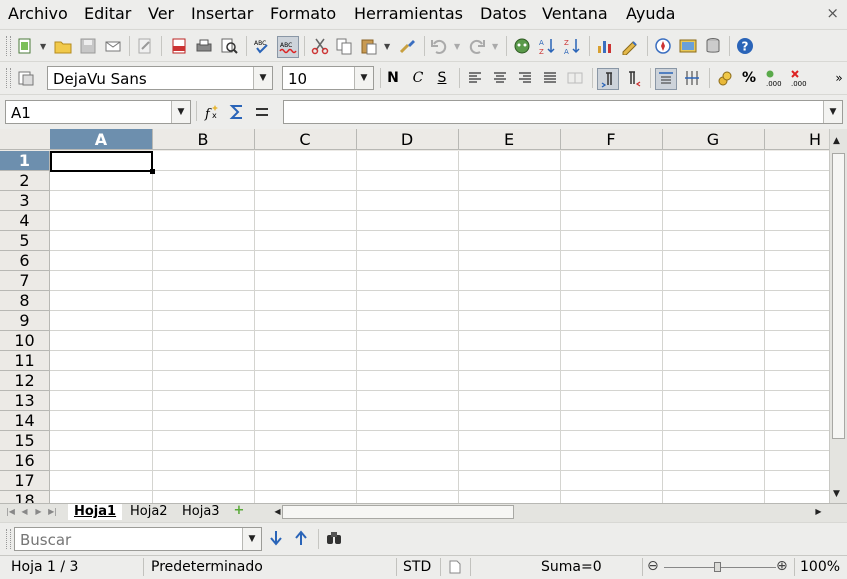 The image size is (847, 579). Describe the element at coordinates (52, 512) in the screenshot. I see `last-sheet-icon: ▶|` at that location.